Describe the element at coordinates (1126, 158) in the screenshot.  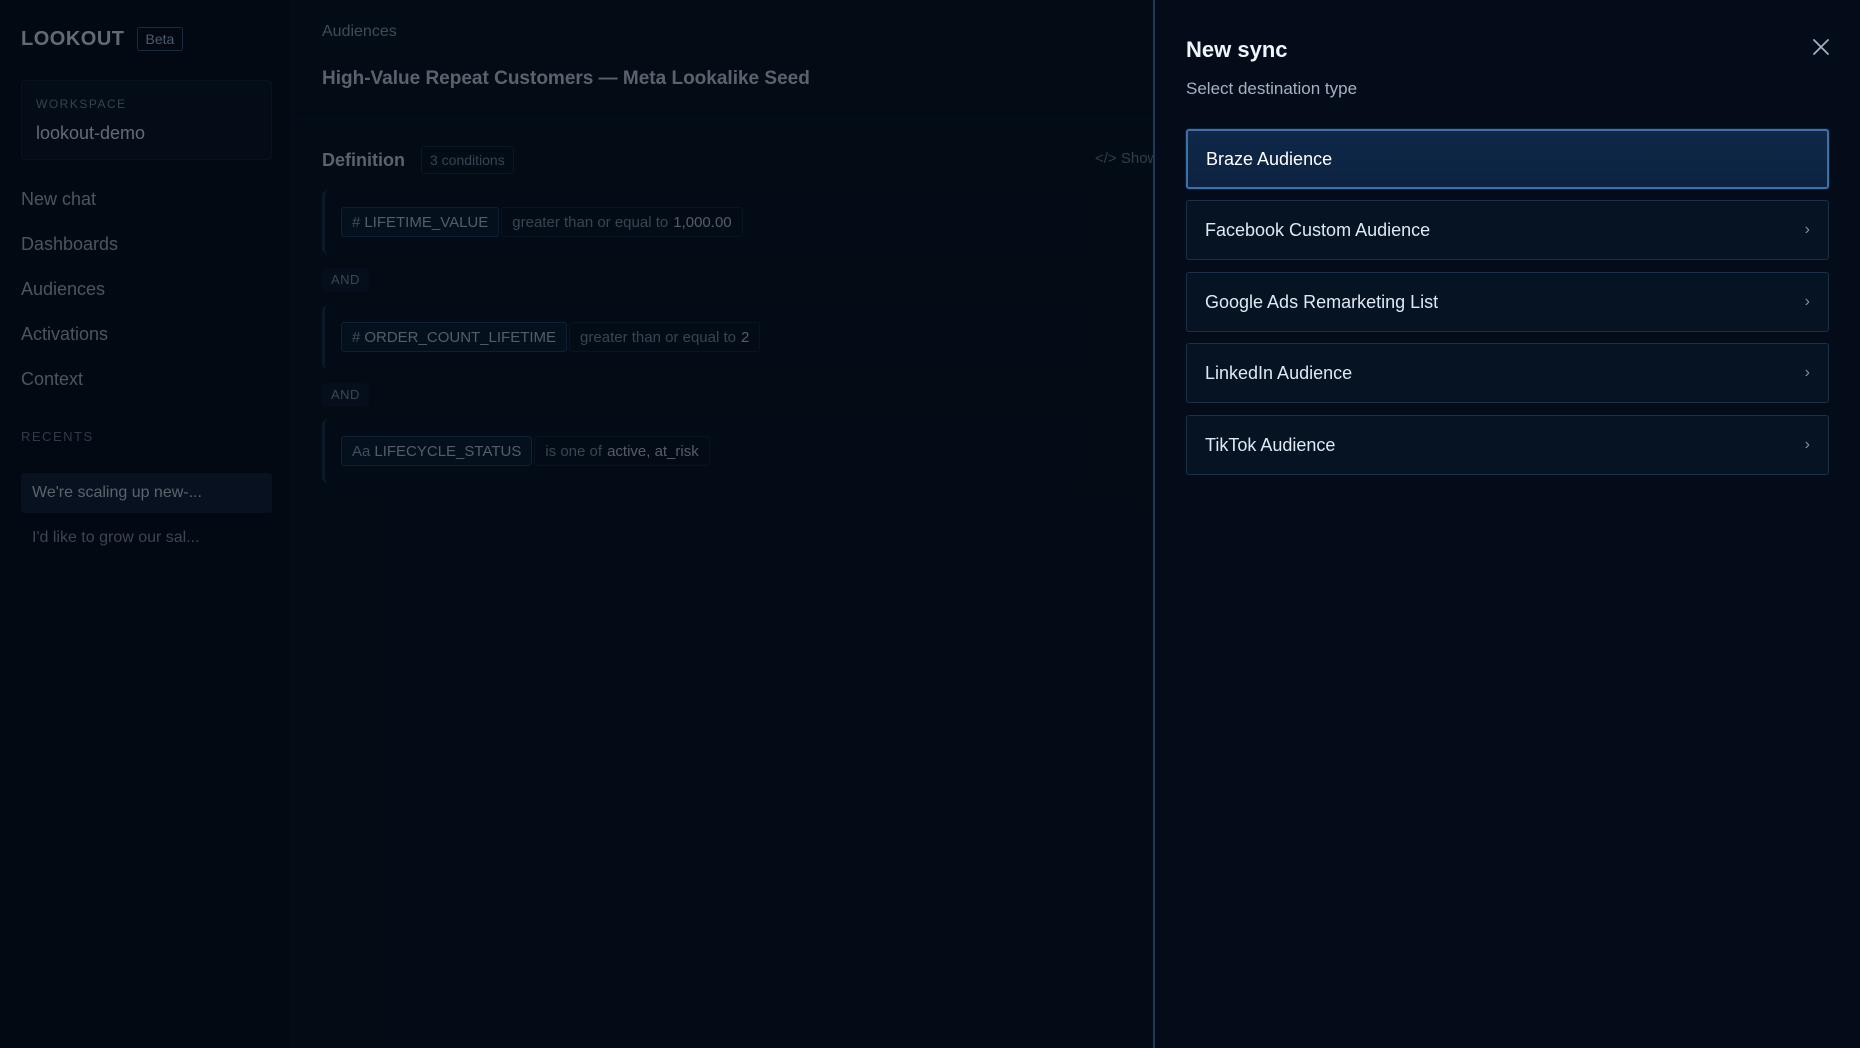
I see `show-sql-button: </> Show` at that location.